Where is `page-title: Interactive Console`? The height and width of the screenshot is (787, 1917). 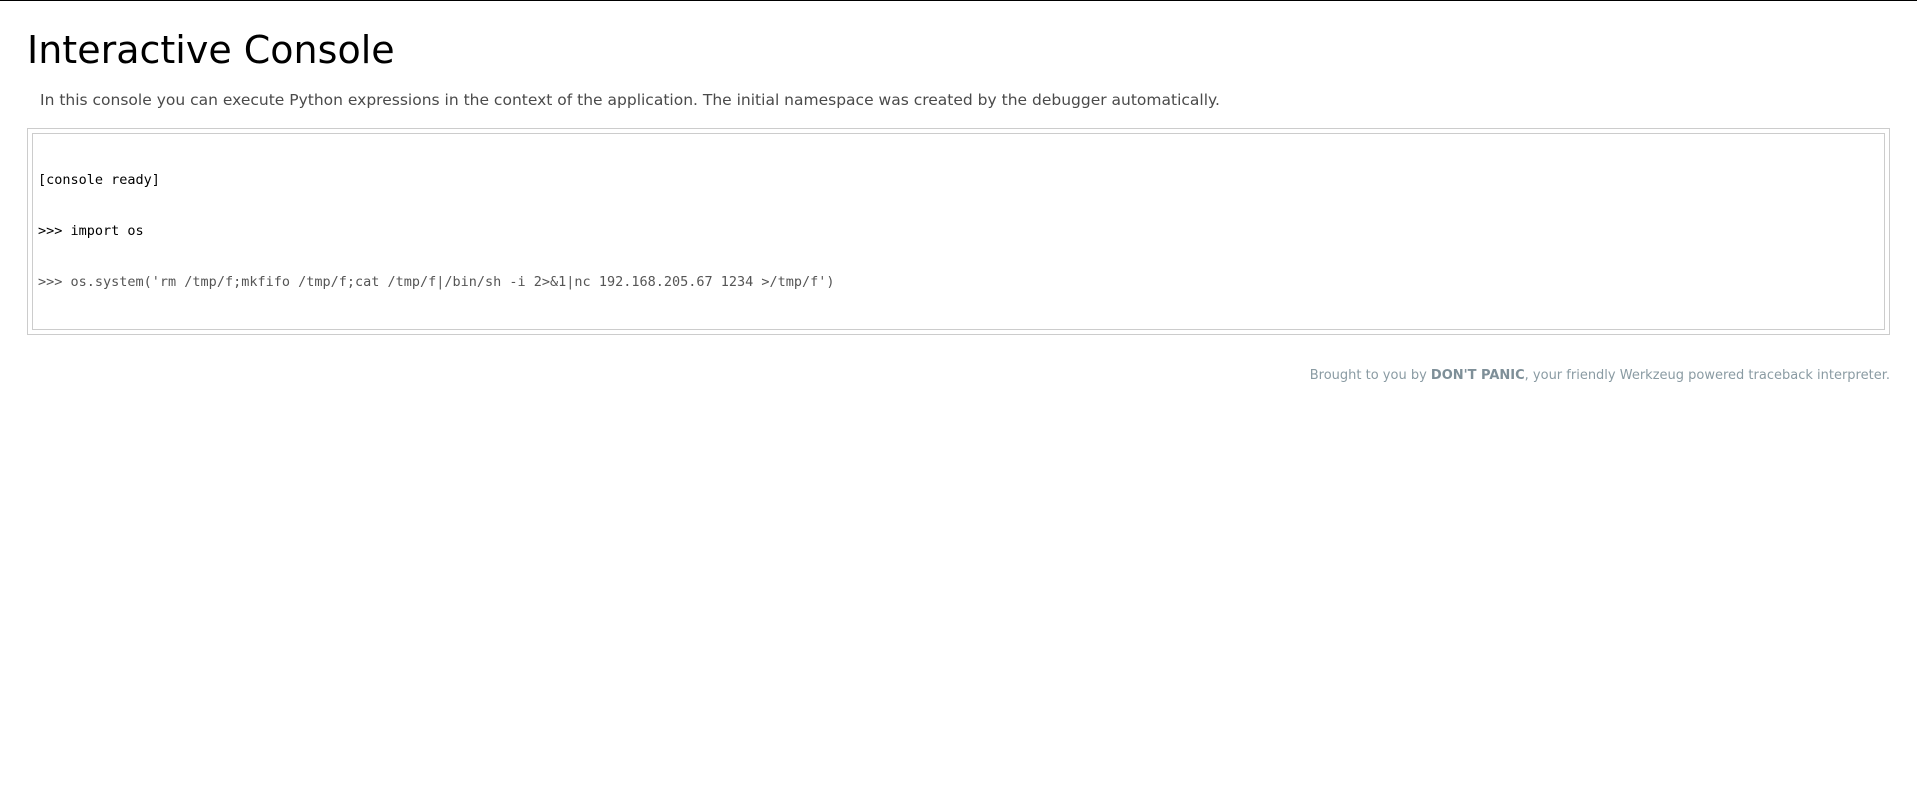
page-title: Interactive Console is located at coordinates (211, 50).